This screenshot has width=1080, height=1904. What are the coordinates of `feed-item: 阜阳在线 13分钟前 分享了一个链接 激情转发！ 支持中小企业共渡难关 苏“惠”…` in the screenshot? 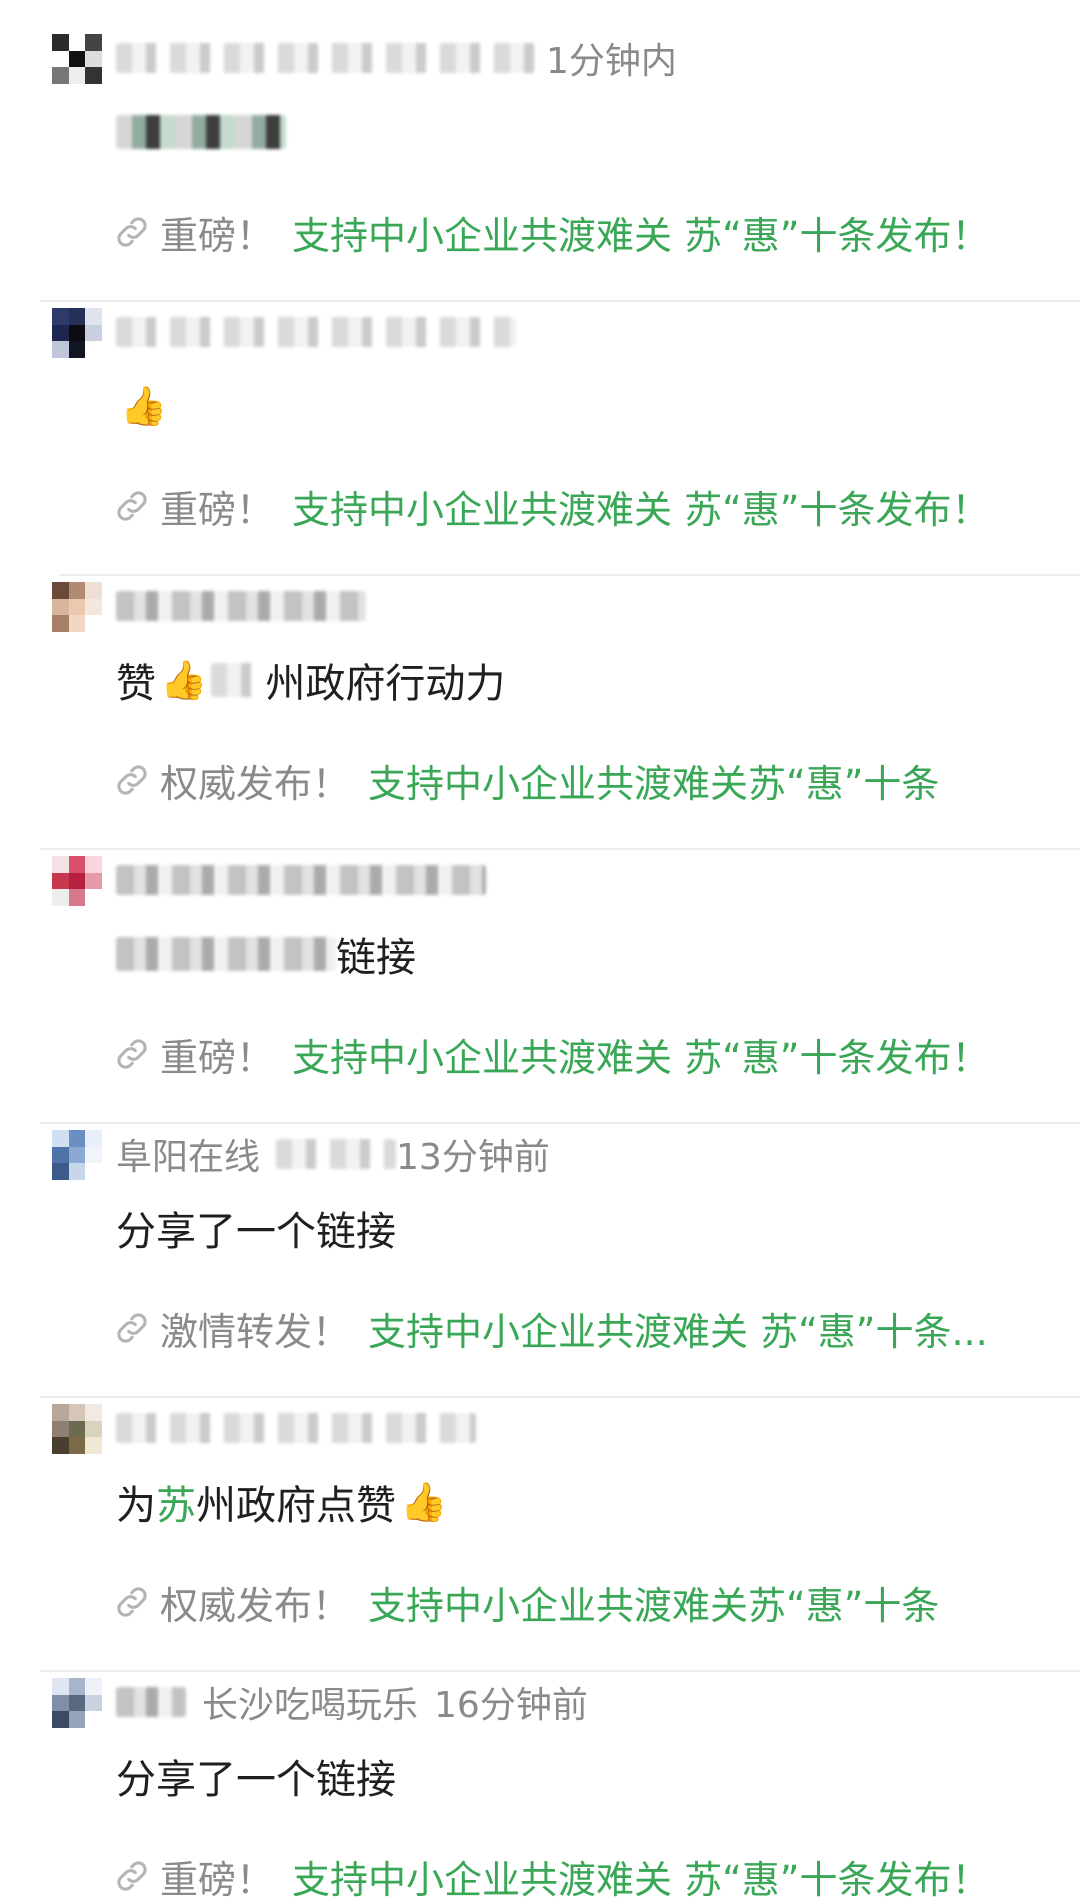 It's located at (540, 1261).